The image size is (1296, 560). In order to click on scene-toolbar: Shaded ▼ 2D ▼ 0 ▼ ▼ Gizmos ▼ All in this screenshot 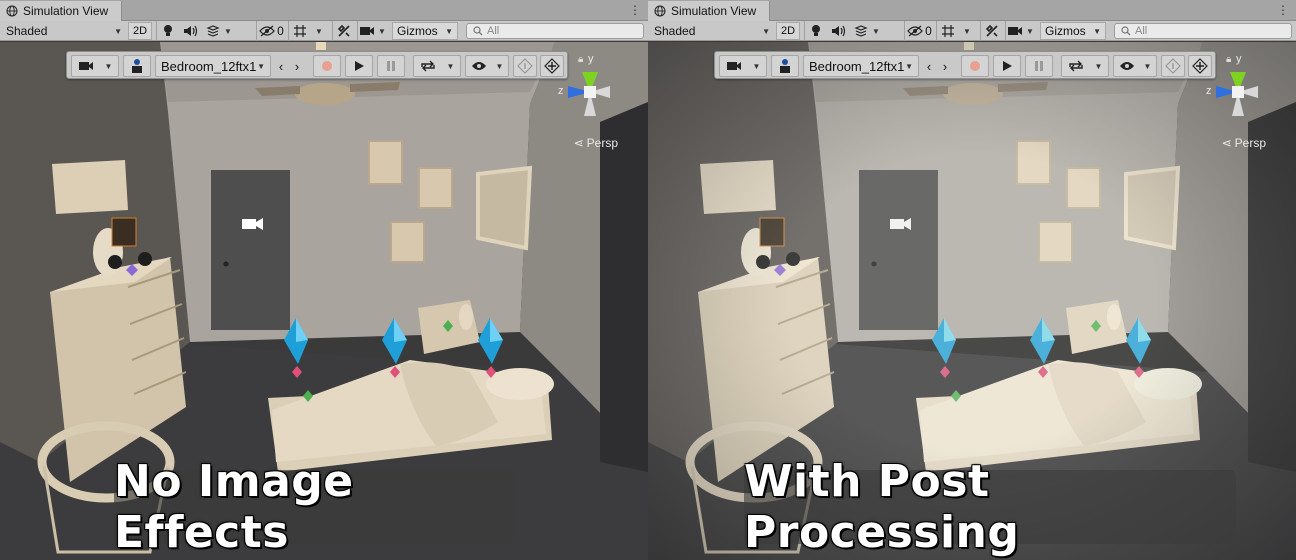, I will do `click(972, 31)`.